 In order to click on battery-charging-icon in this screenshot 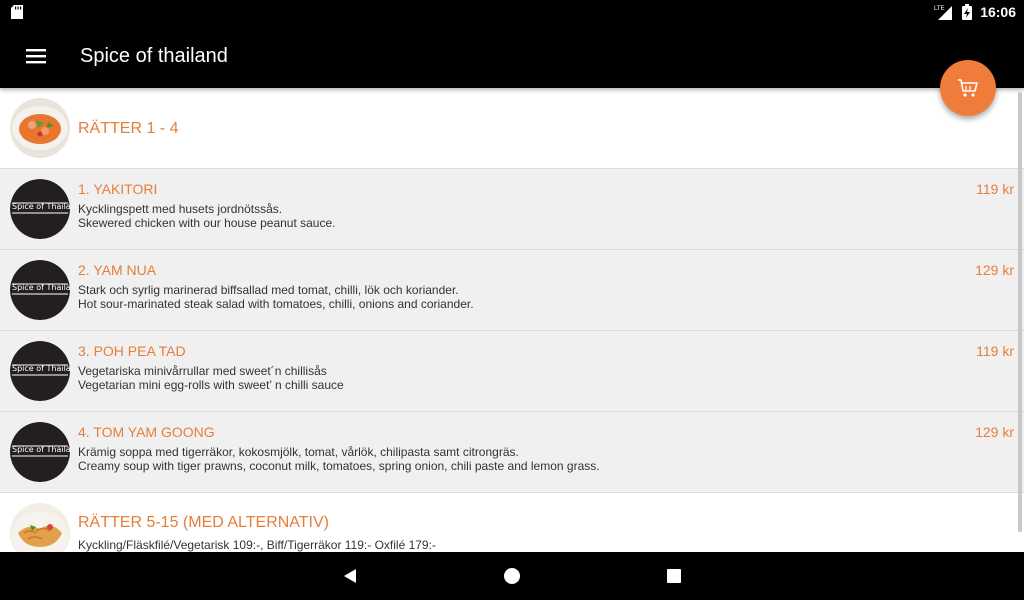, I will do `click(967, 12)`.